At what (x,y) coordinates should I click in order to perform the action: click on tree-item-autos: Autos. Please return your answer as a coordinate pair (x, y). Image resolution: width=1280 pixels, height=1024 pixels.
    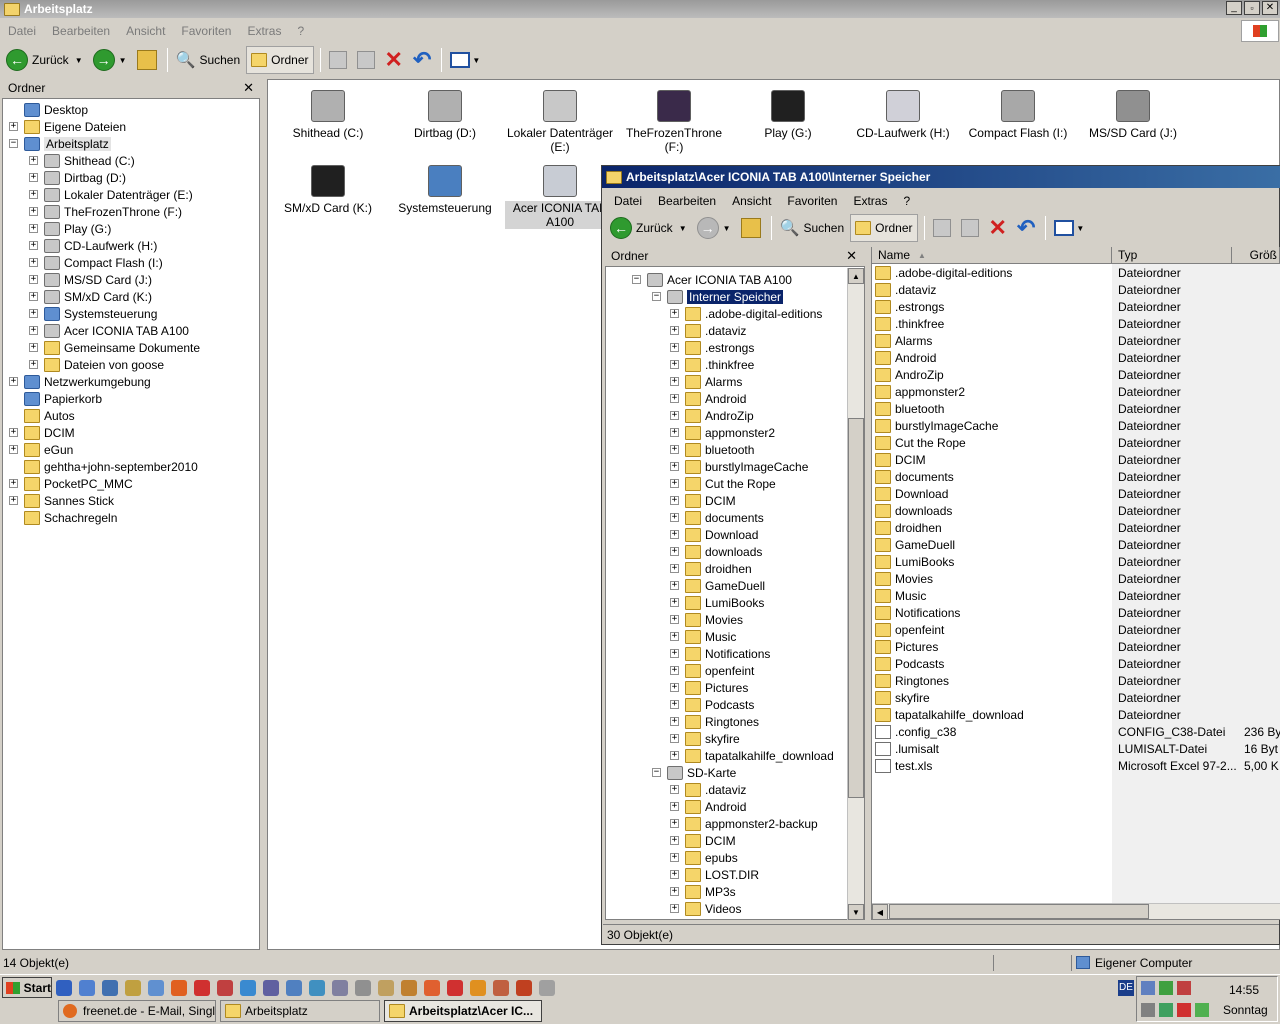
    Looking at the image, I should click on (42, 415).